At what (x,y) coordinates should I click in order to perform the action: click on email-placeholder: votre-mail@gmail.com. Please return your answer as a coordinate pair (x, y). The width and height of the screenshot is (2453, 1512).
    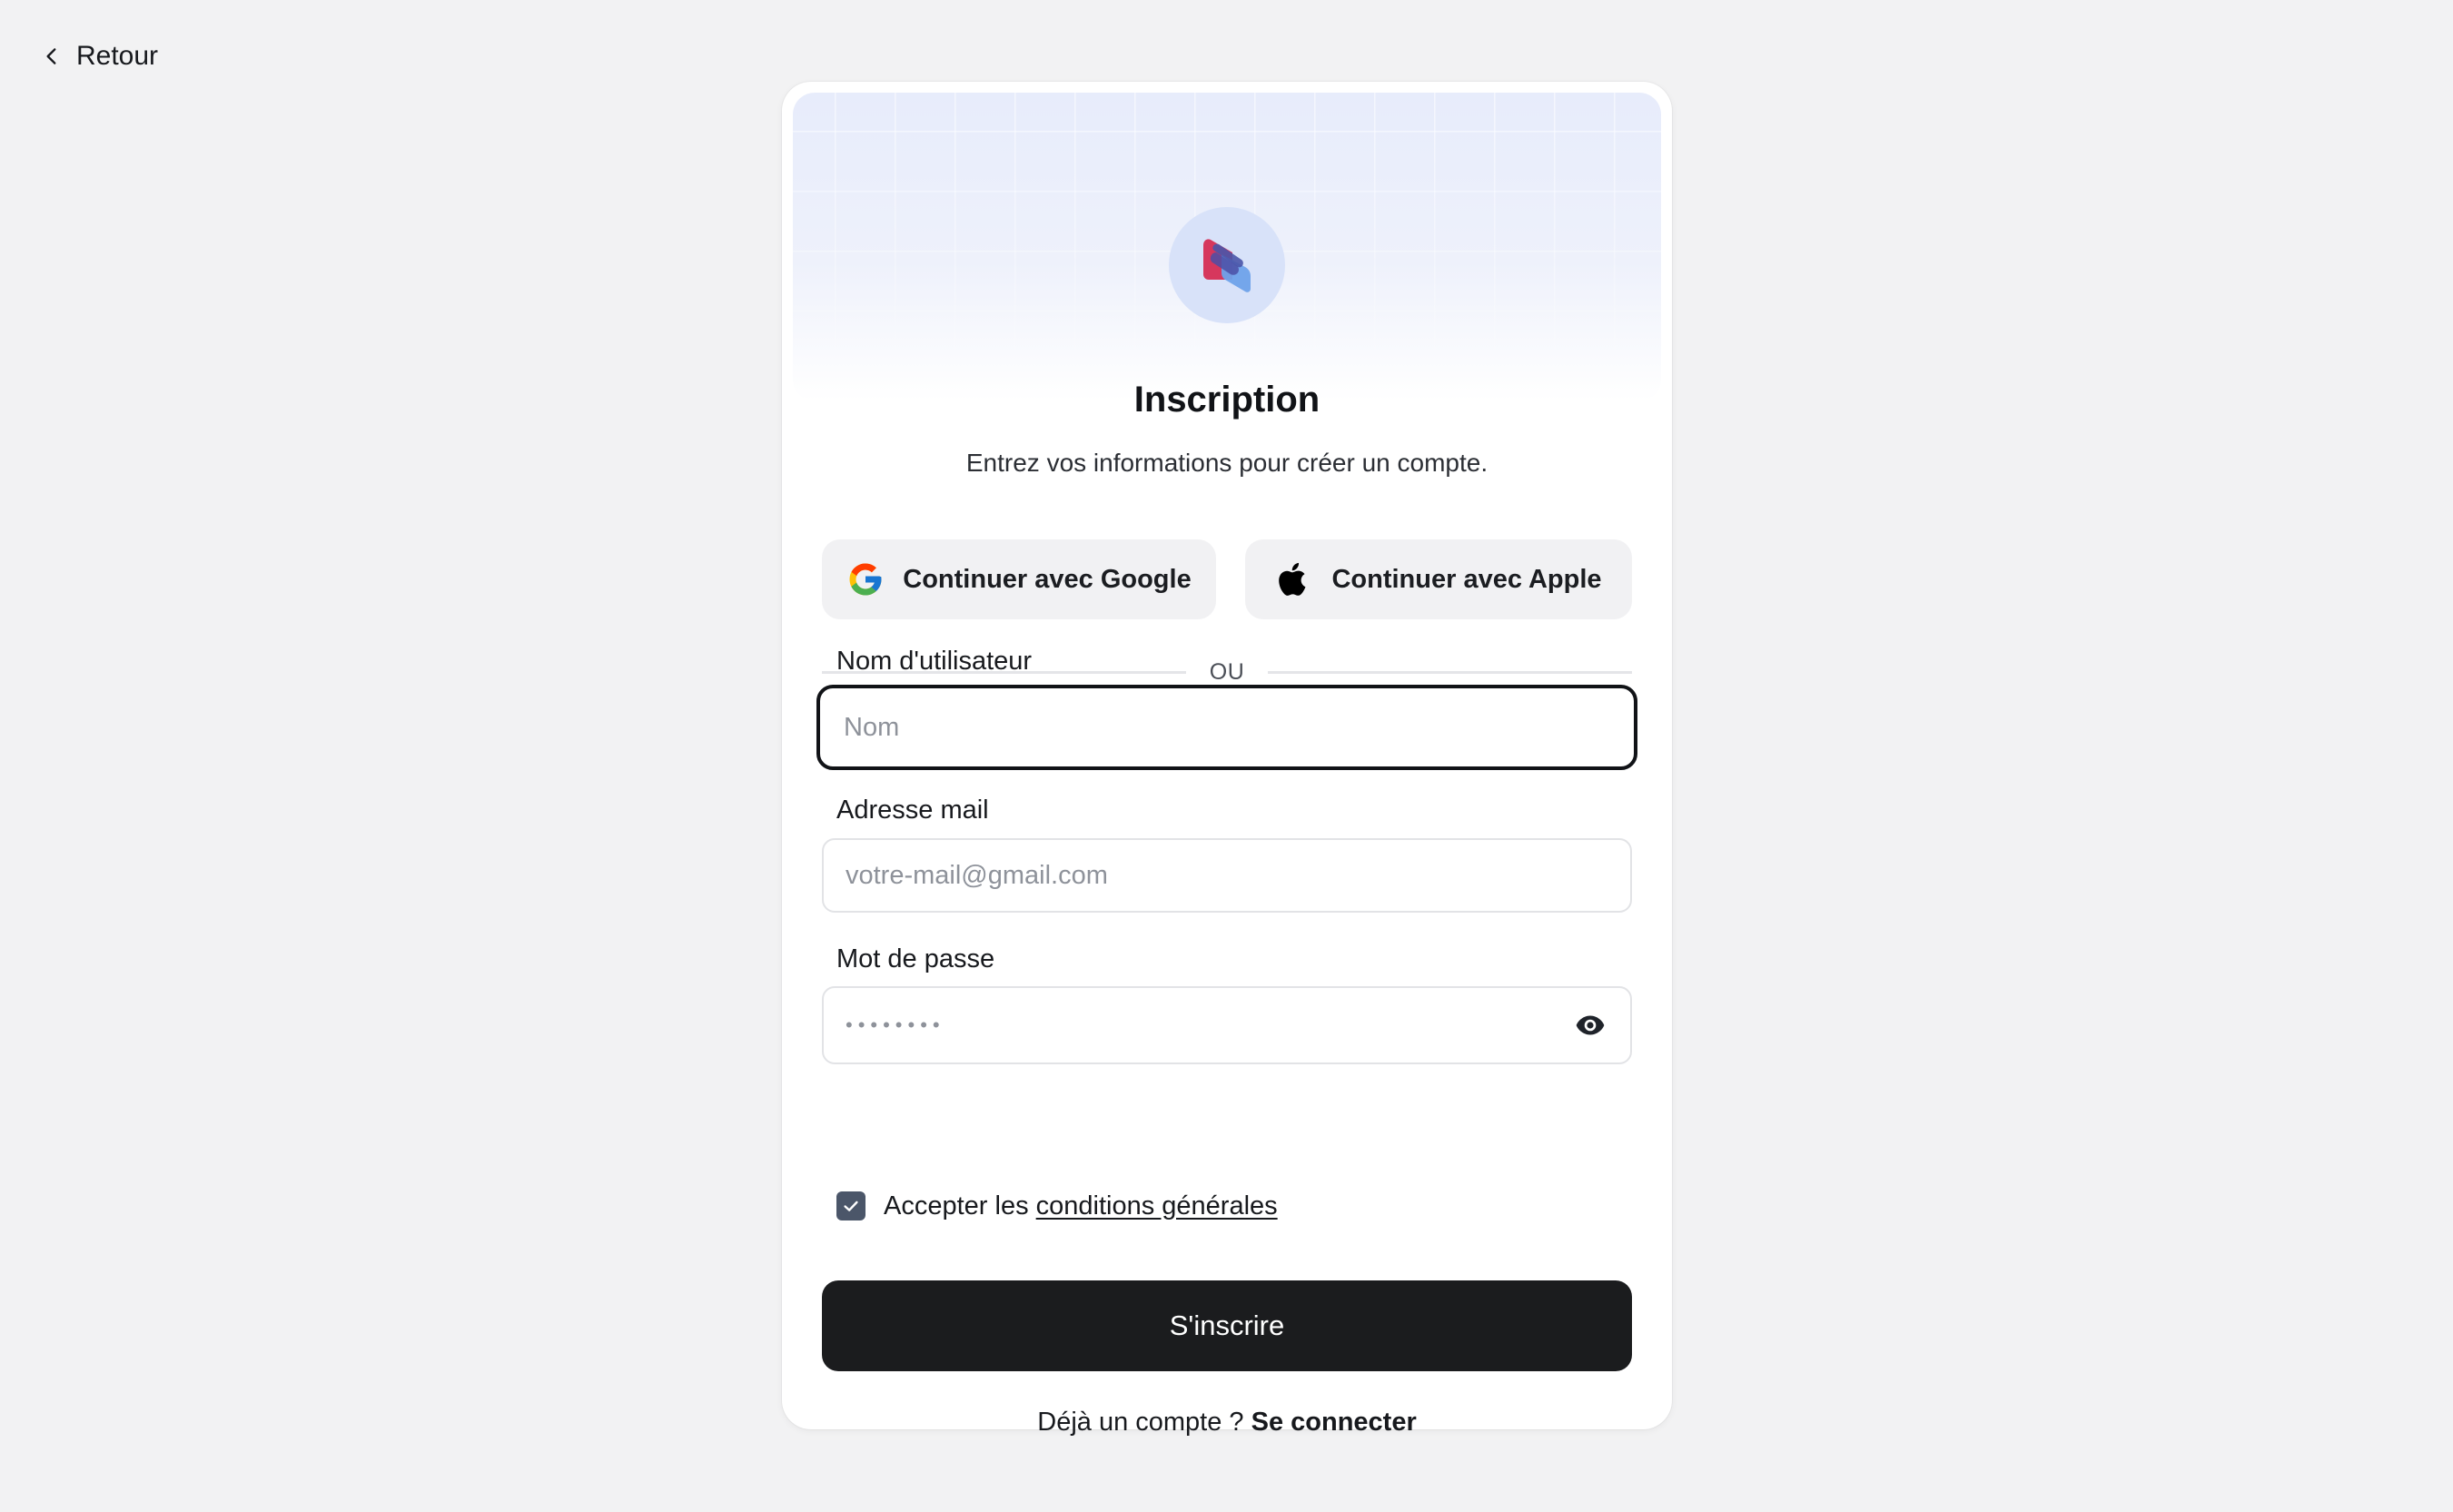
    Looking at the image, I should click on (977, 875).